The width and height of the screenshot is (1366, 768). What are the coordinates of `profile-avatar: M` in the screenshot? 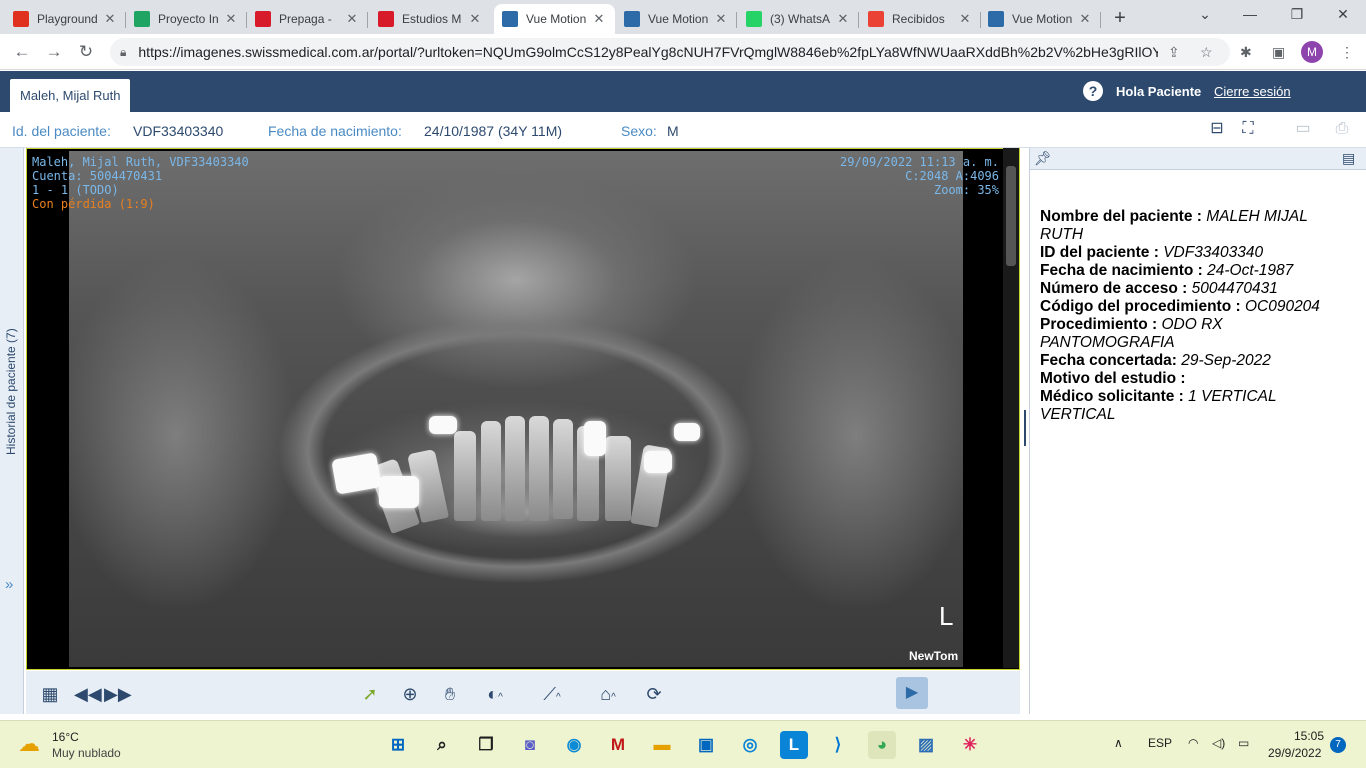 It's located at (1312, 52).